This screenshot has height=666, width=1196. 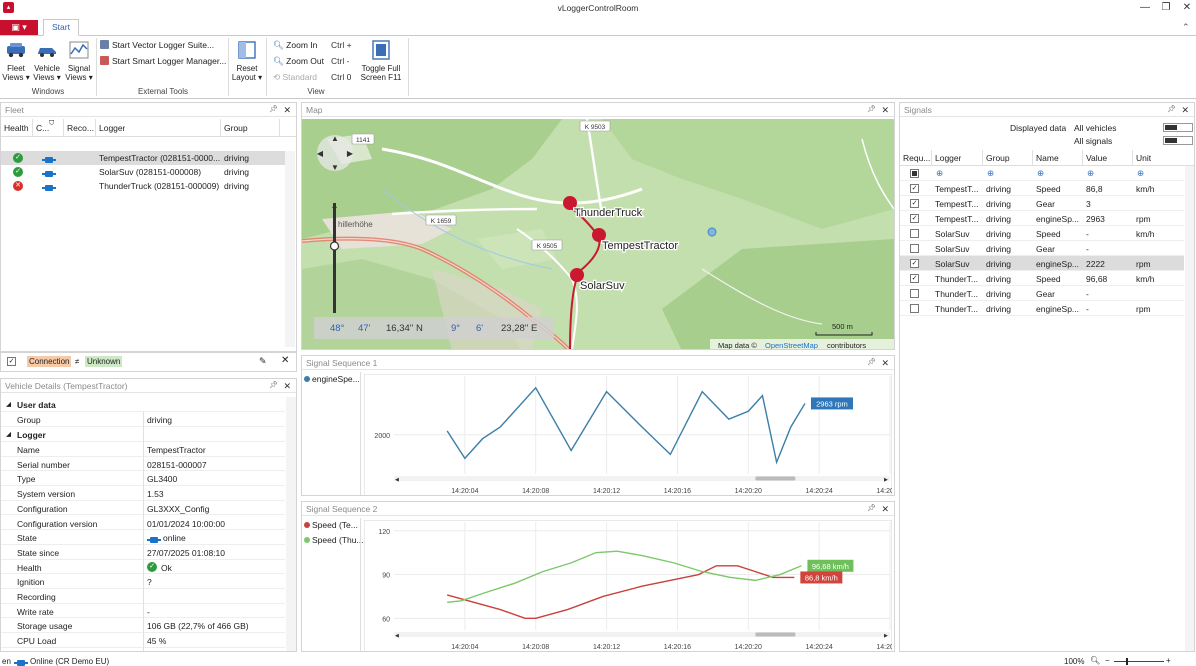 What do you see at coordinates (1095, 660) in the screenshot?
I see `zoom-icon: 🔍︎` at bounding box center [1095, 660].